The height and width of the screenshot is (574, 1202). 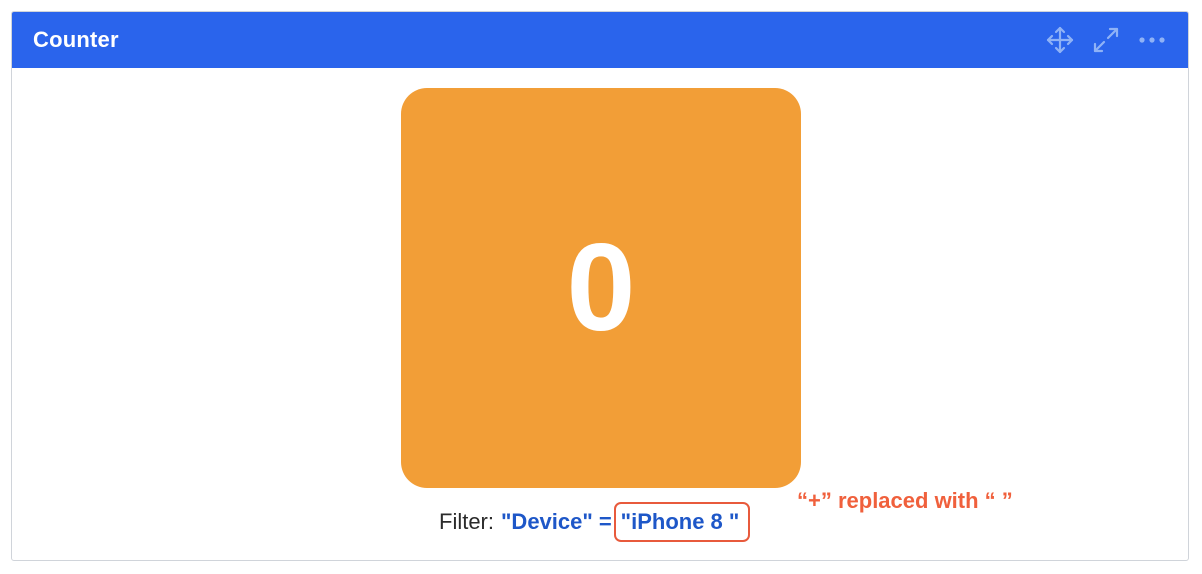 What do you see at coordinates (600, 40) in the screenshot?
I see `widget-header: Counter` at bounding box center [600, 40].